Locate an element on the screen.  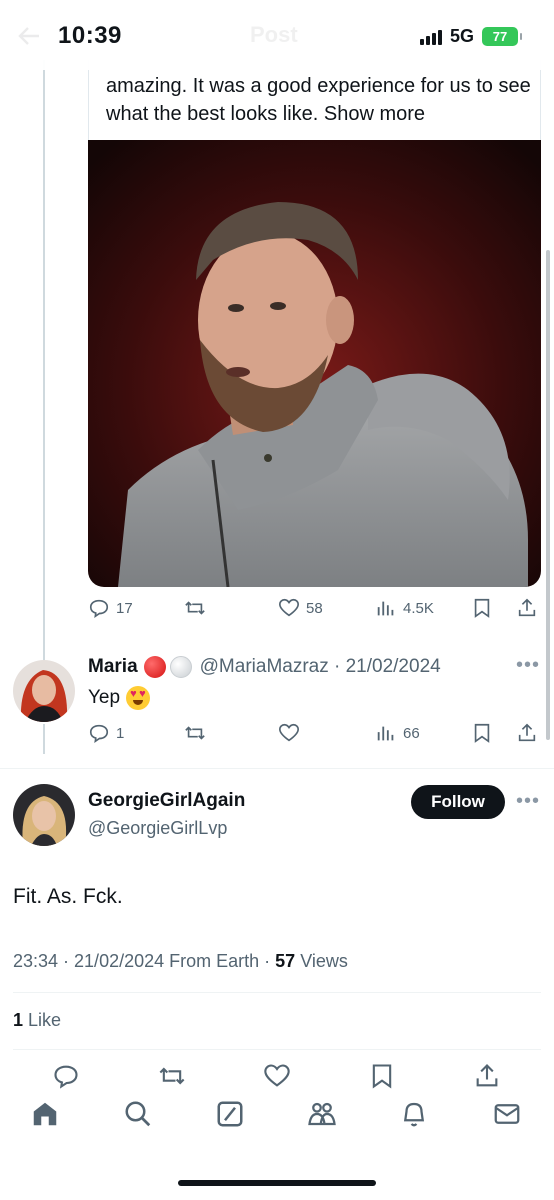
views-button: 4.5K is located at coordinates (404, 608).